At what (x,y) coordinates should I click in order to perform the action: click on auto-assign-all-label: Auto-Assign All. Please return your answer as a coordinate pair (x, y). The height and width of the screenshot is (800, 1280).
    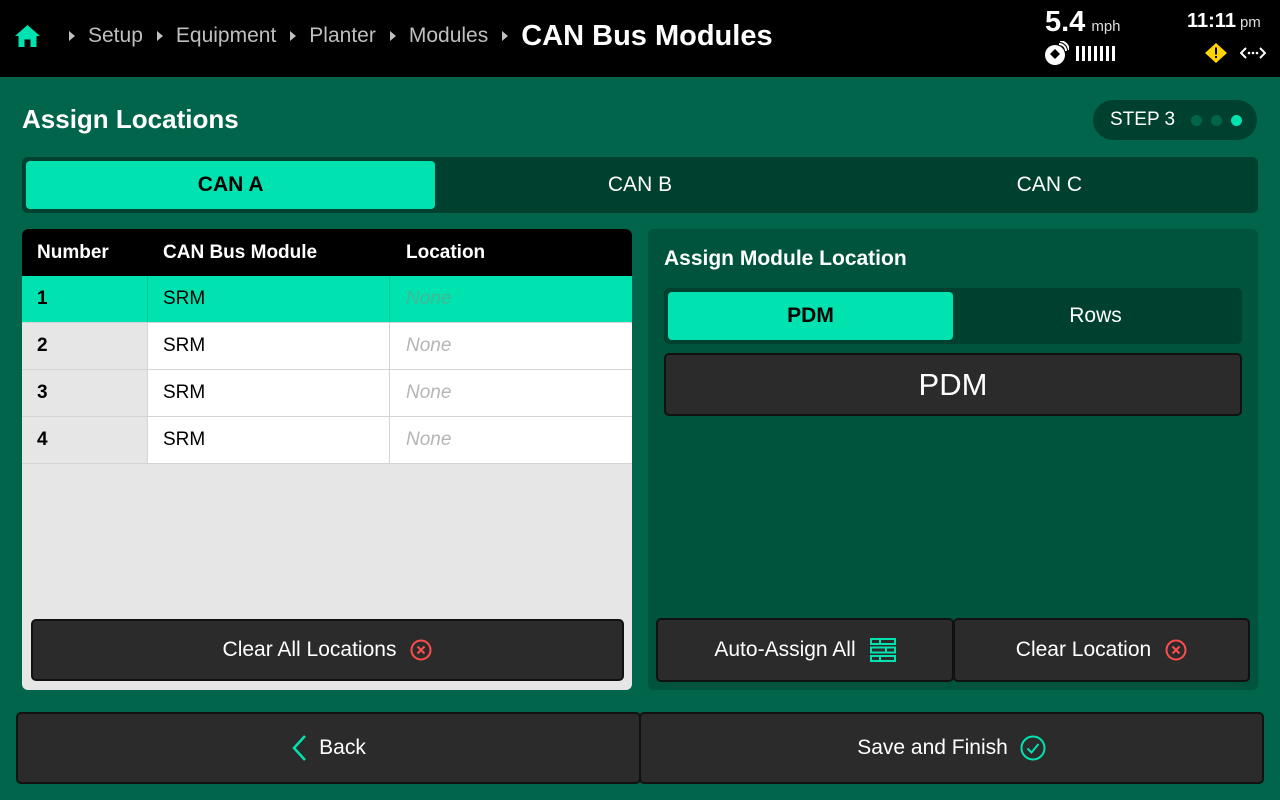
    Looking at the image, I should click on (785, 649).